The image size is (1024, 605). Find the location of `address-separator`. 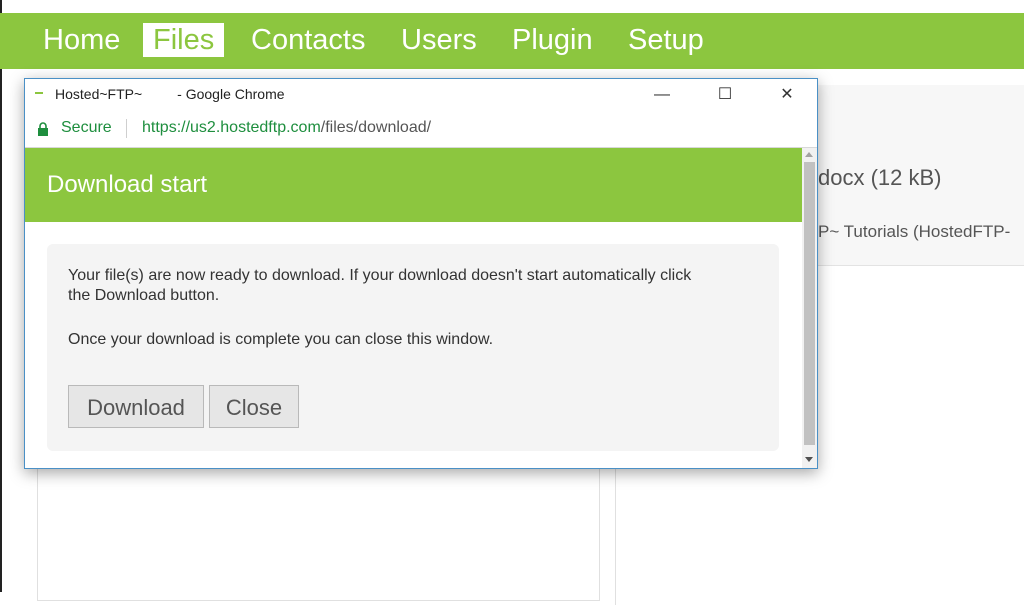

address-separator is located at coordinates (126, 128).